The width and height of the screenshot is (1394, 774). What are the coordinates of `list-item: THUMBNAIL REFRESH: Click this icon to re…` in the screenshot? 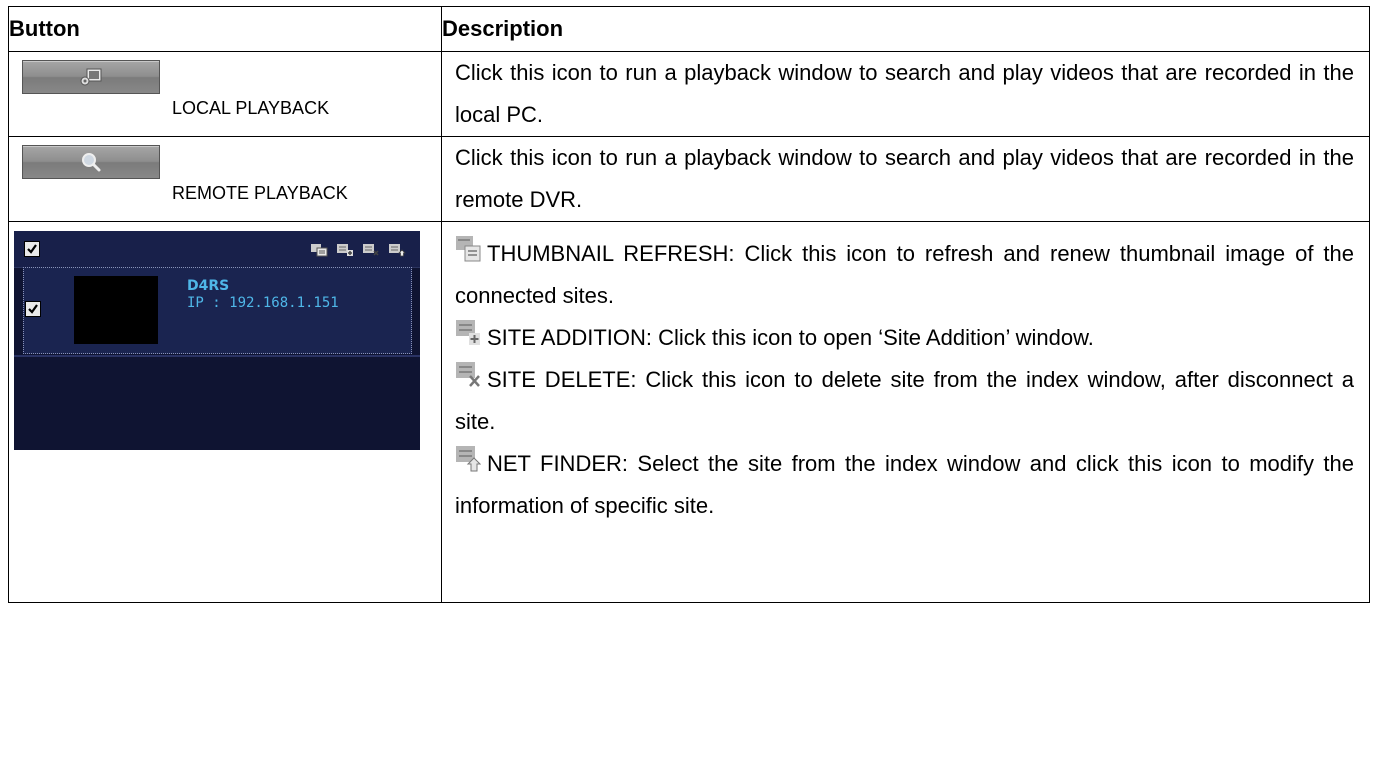 It's located at (905, 275).